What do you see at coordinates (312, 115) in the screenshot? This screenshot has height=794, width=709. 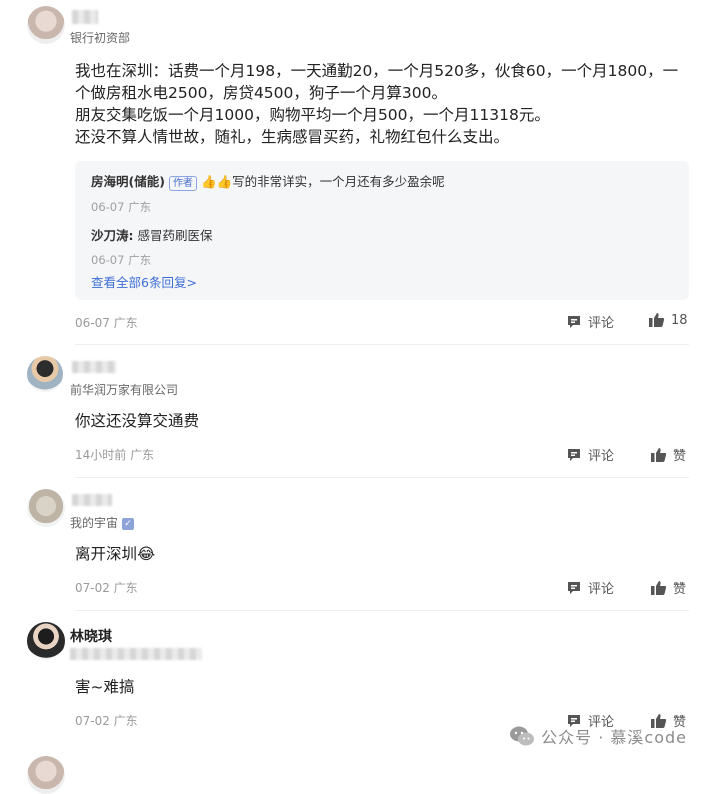 I see `comment-line: 朋友交集吃饭一个月1000，购物平均一个月500，一个月11318元。` at bounding box center [312, 115].